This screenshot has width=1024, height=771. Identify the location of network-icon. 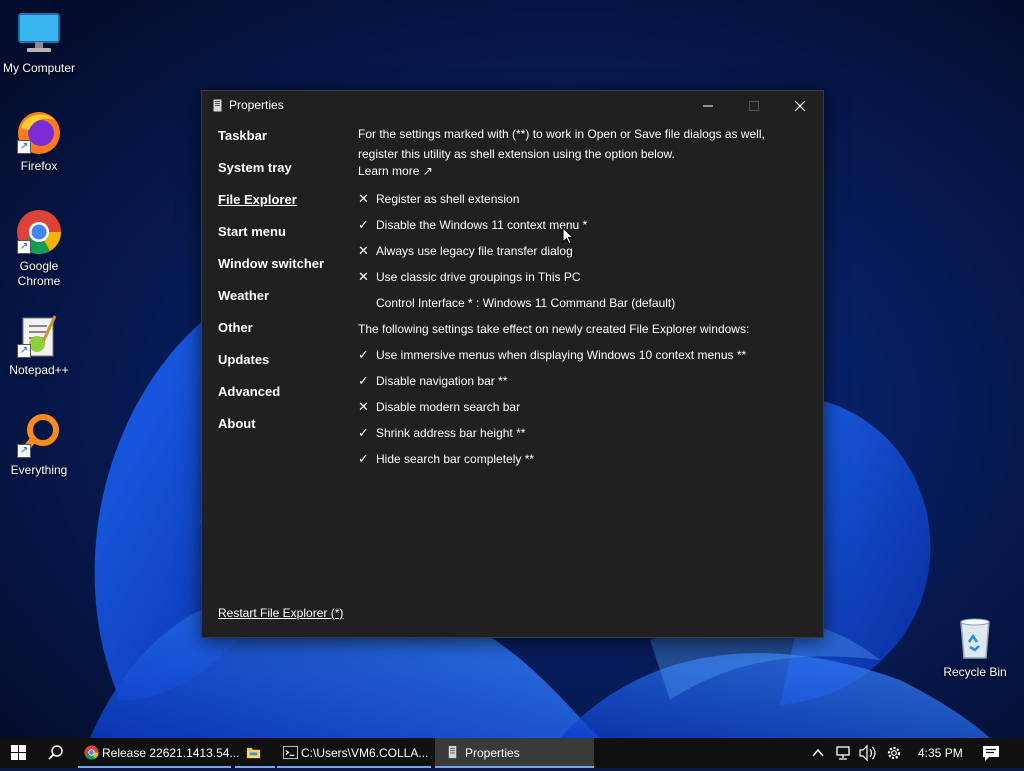
(843, 753).